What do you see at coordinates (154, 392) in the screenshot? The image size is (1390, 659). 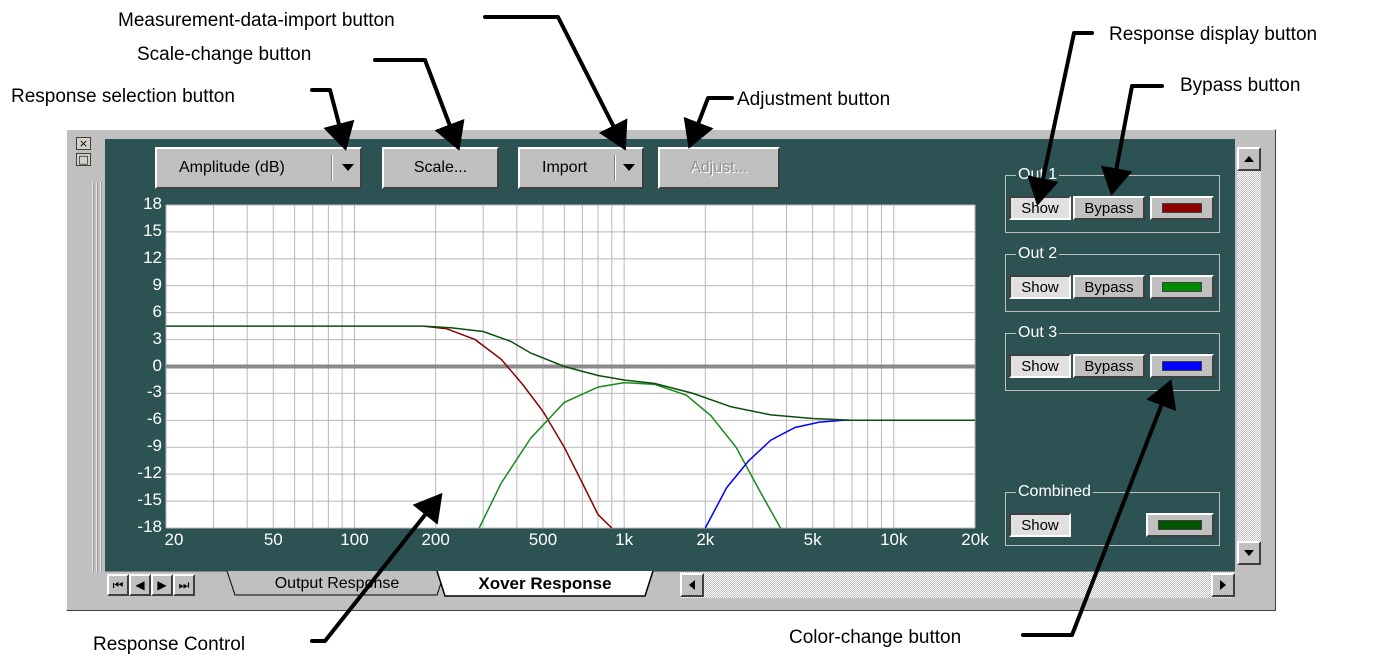 I see `y-tick-label: -3` at bounding box center [154, 392].